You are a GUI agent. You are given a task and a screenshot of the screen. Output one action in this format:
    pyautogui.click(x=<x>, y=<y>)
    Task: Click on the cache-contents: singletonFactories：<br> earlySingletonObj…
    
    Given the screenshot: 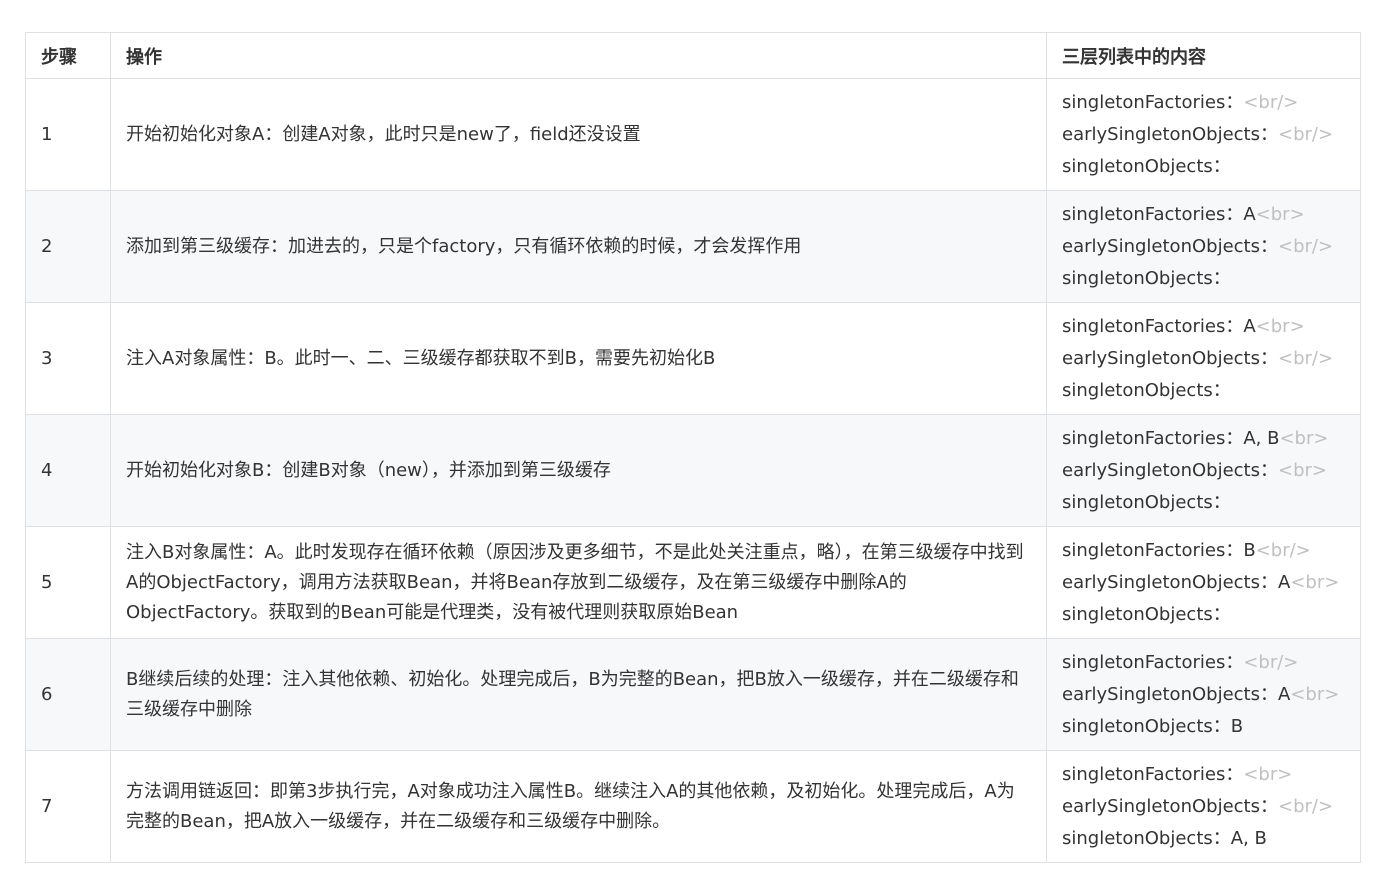 What is the action you would take?
    pyautogui.click(x=1203, y=806)
    